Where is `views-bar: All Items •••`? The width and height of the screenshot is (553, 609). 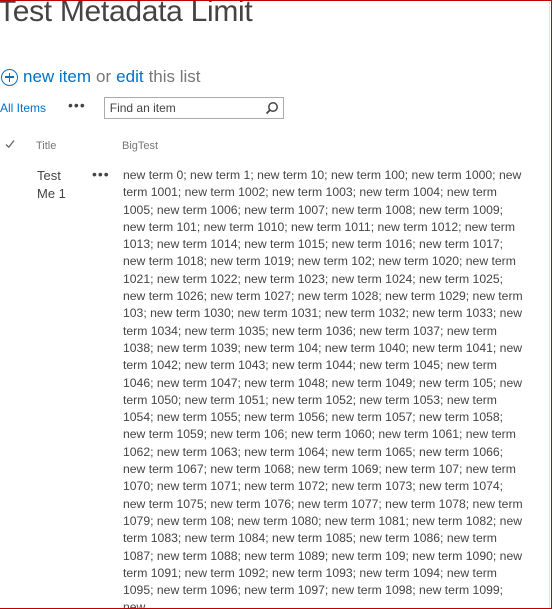 views-bar: All Items ••• is located at coordinates (142, 108).